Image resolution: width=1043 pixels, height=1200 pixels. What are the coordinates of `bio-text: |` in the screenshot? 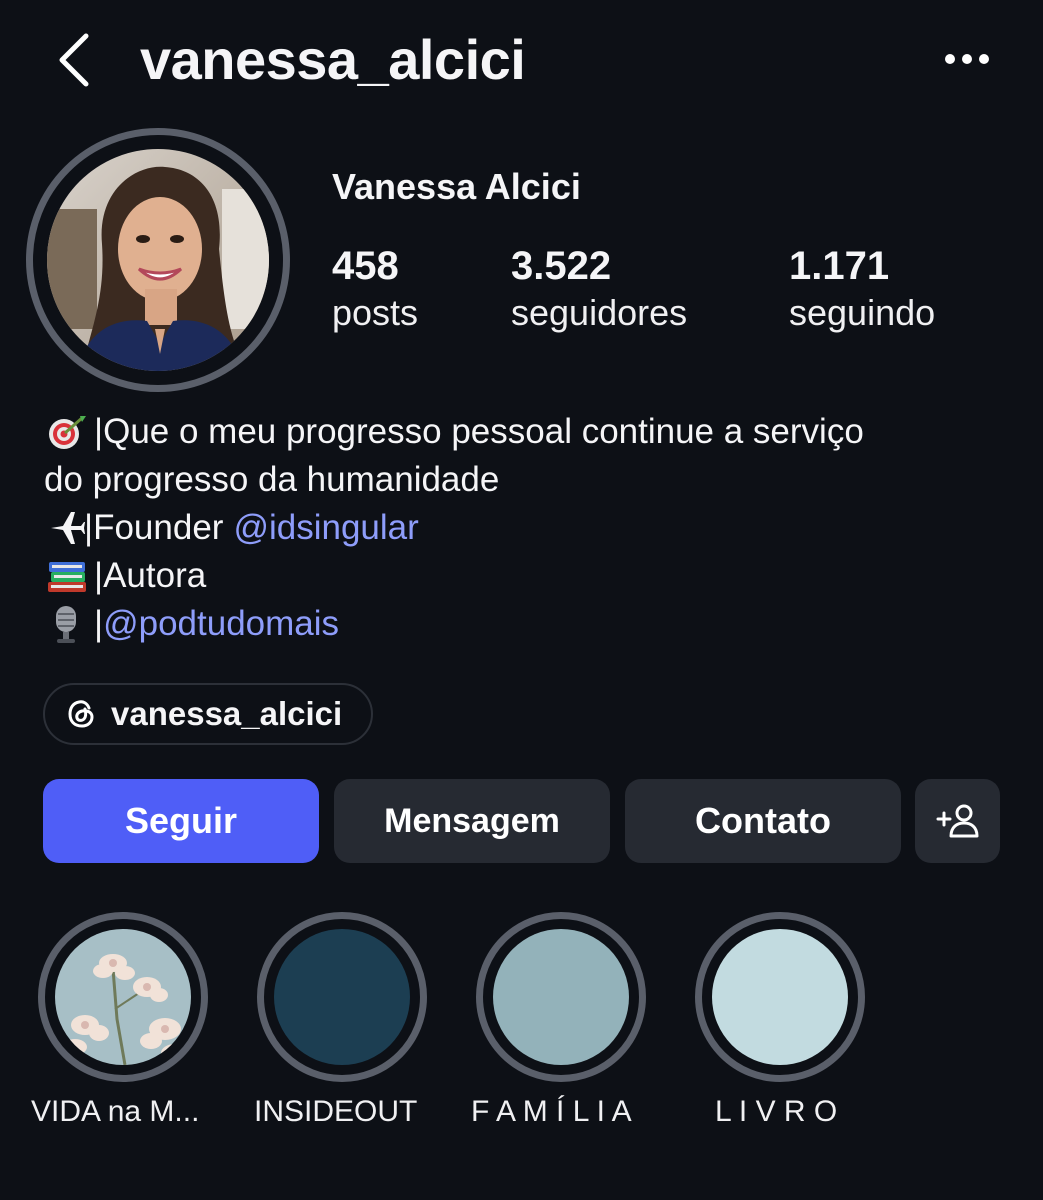 It's located at (99, 623).